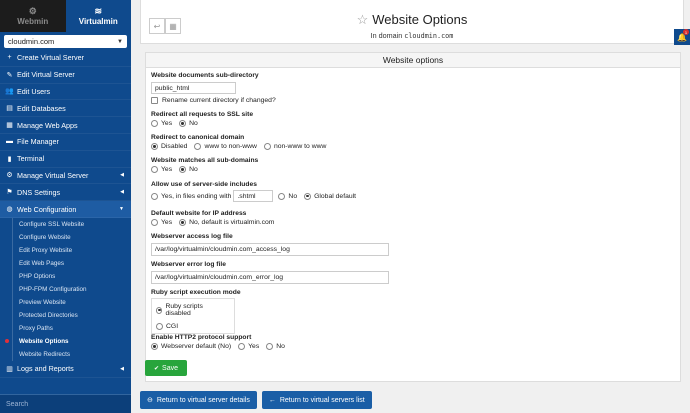  Describe the element at coordinates (226, 222) in the screenshot. I see `default-site-no-radio: No, default is virtualmin.com` at that location.